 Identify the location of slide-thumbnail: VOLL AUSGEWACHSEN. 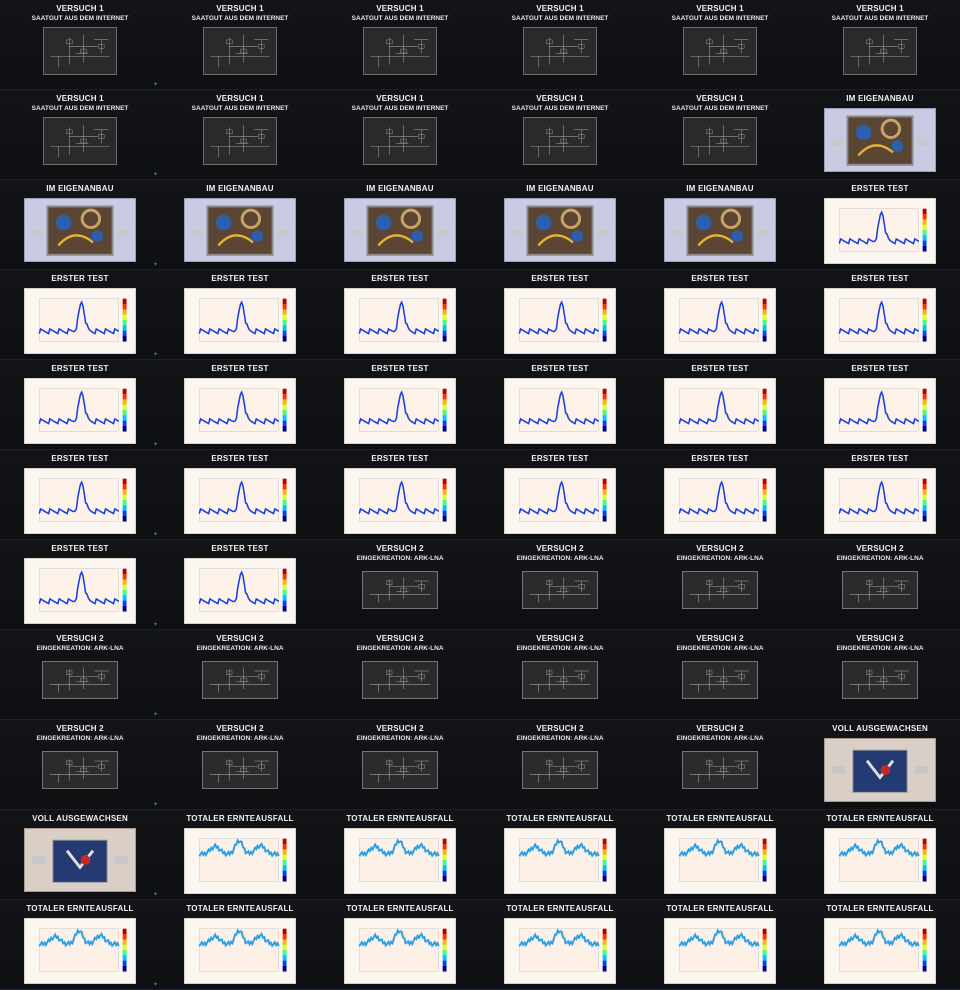
(880, 765).